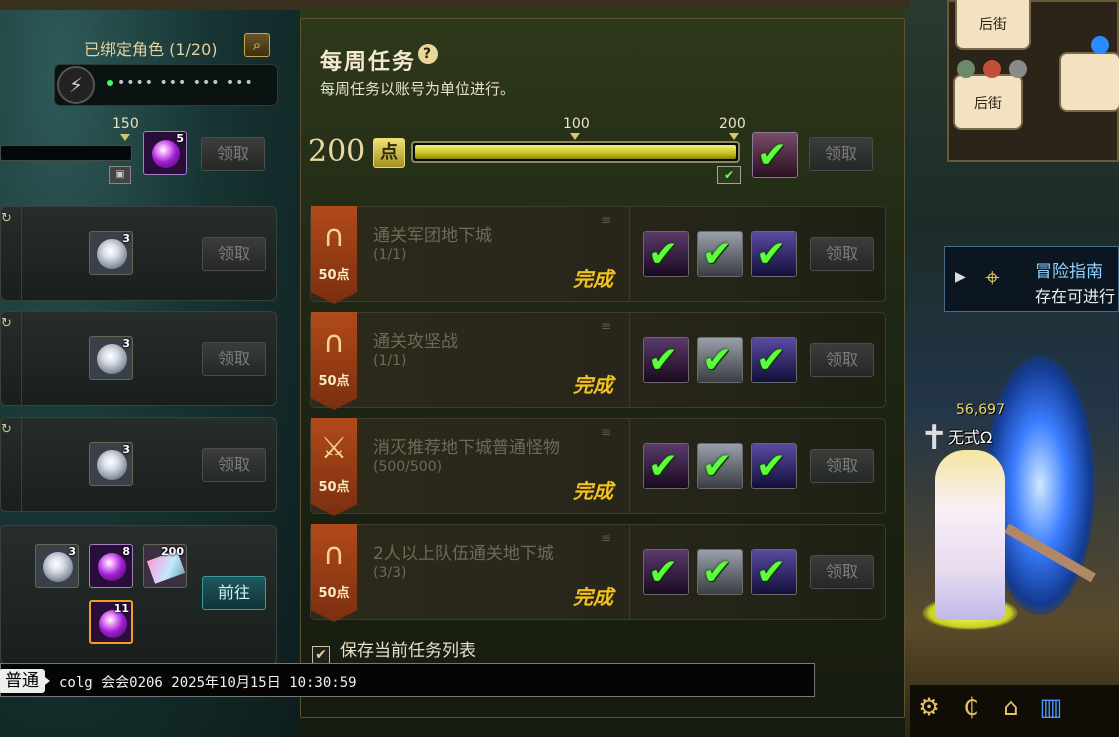 This screenshot has height=737, width=1119. What do you see at coordinates (598, 255) in the screenshot?
I see `task-row: ∩ 50点 通关军团地下城 (1/1) 完成 ≡ ✔ ✔ ✔ 领取` at bounding box center [598, 255].